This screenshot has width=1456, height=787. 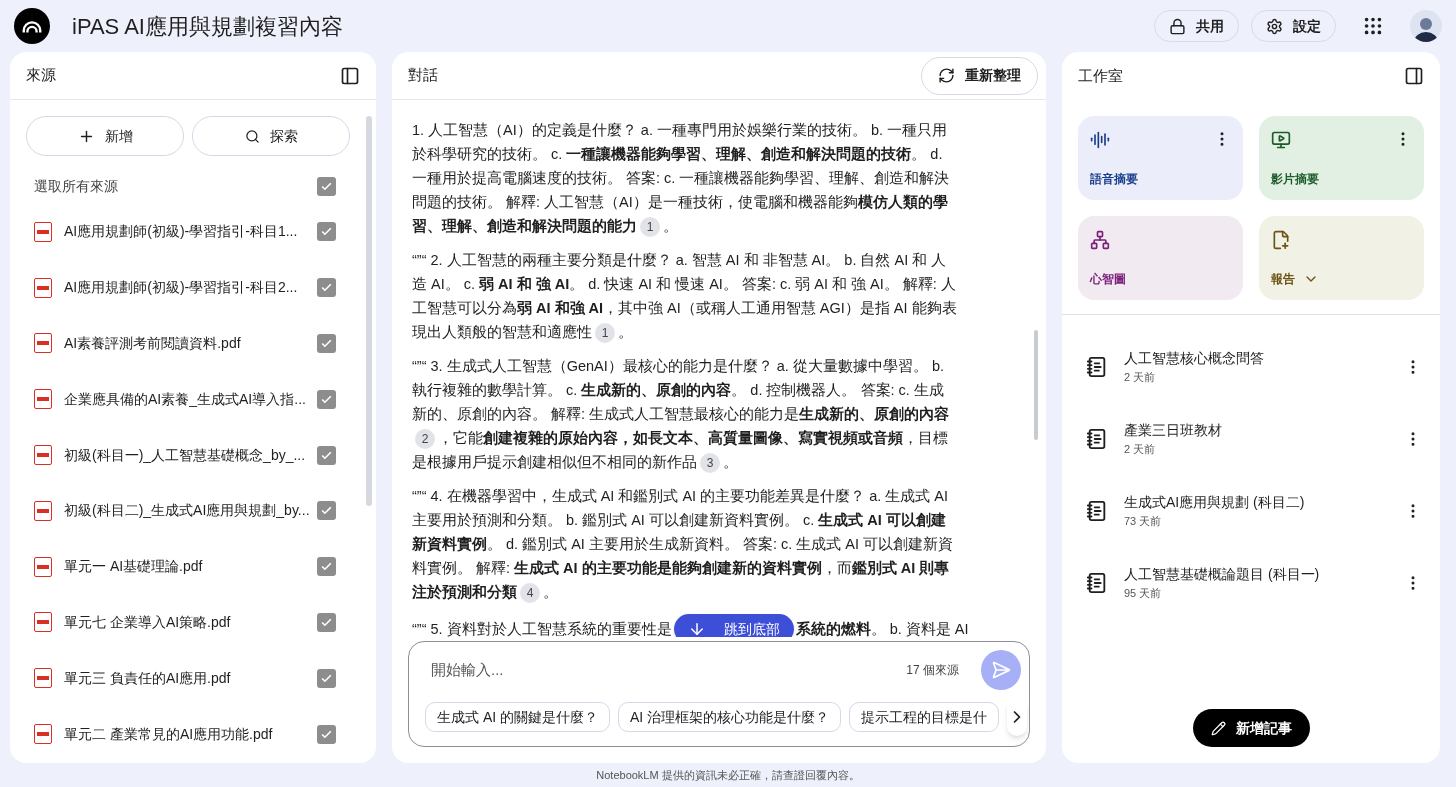 I want to click on source-name: 單元三 負責任的AI應用.pdf, so click(x=148, y=678).